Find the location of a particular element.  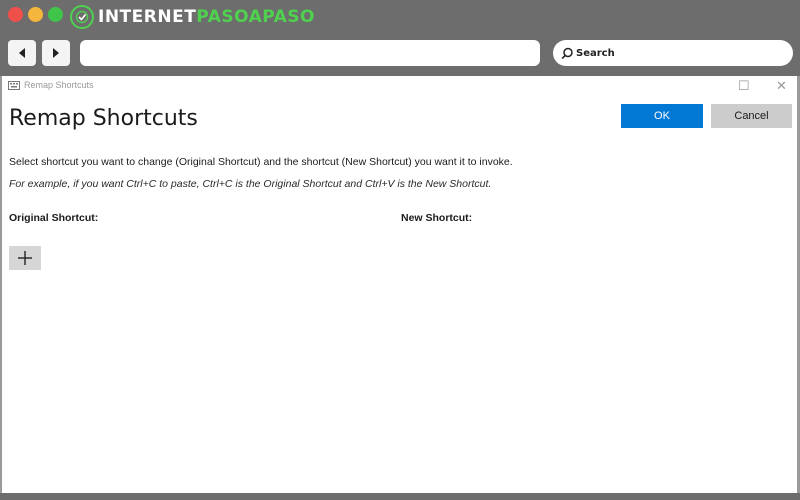

close-icon: ✕ is located at coordinates (781, 86).